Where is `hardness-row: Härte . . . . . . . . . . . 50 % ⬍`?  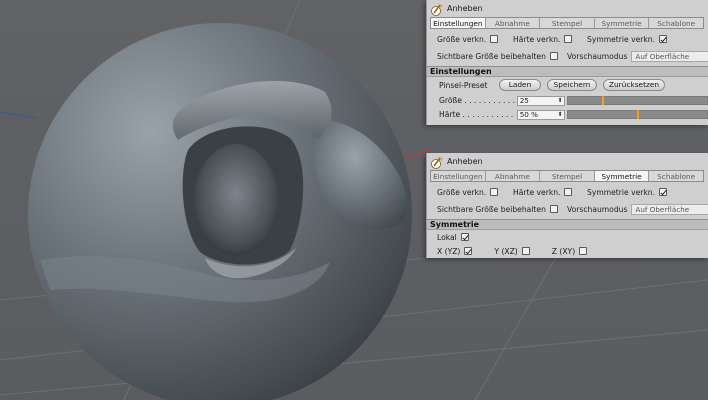 hardness-row: Härte . . . . . . . . . . . 50 % ⬍ is located at coordinates (567, 114).